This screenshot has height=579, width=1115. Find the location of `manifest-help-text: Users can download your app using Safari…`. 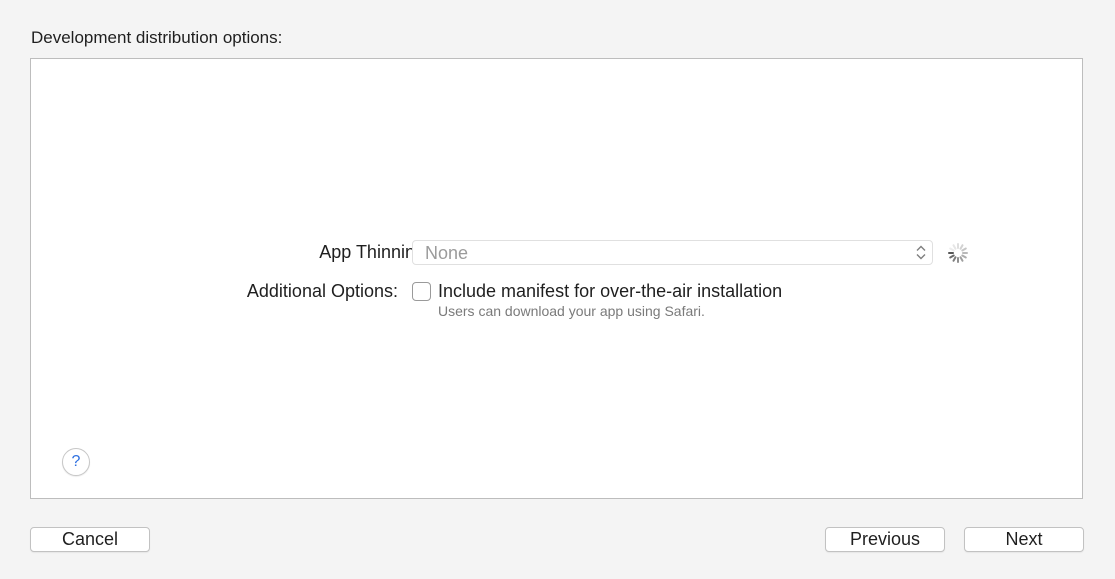

manifest-help-text: Users can download your app using Safari… is located at coordinates (571, 311).